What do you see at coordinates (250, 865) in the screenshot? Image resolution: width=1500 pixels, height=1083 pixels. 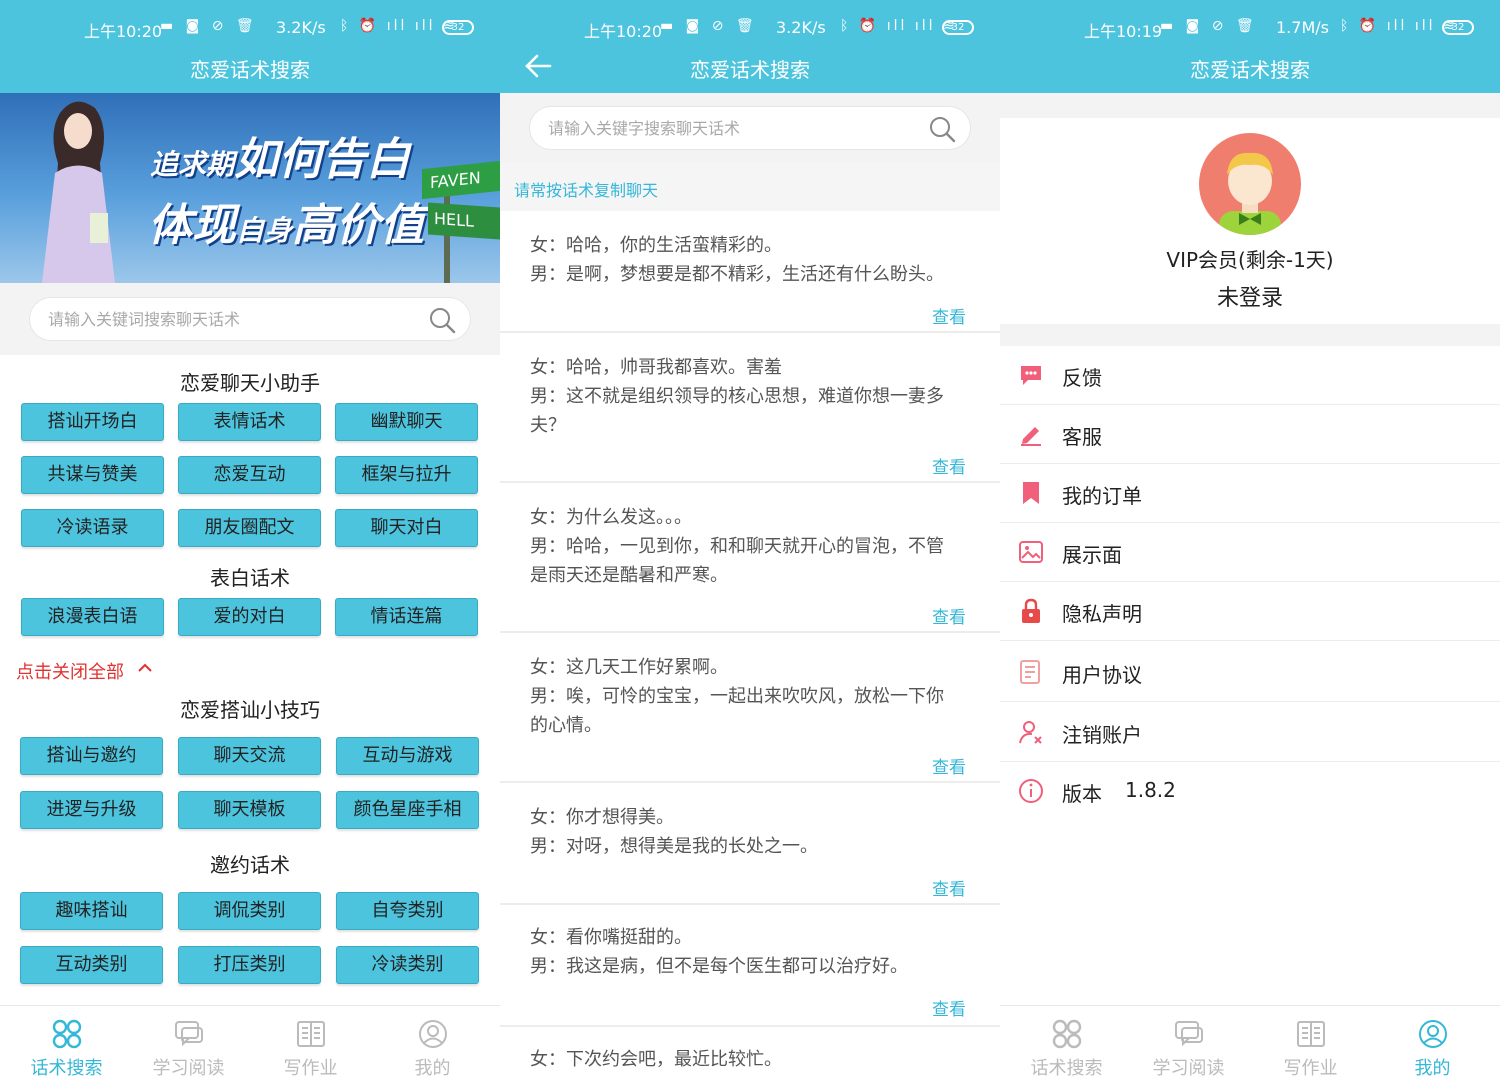 I see `section-title-invite: 邀约话术` at bounding box center [250, 865].